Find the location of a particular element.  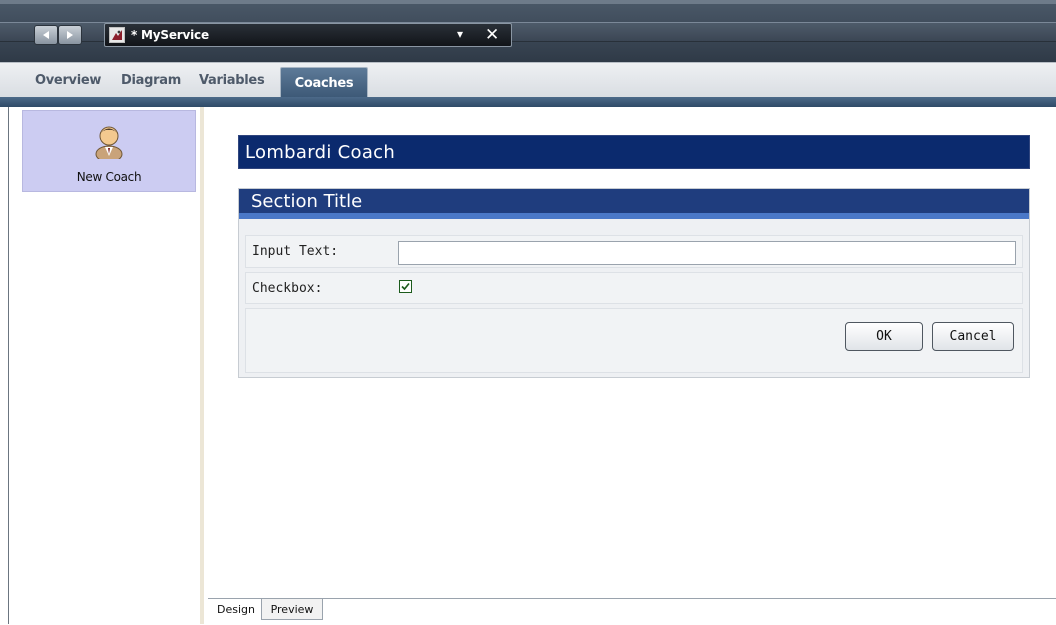

forward-arrow-icon is located at coordinates (70, 35).